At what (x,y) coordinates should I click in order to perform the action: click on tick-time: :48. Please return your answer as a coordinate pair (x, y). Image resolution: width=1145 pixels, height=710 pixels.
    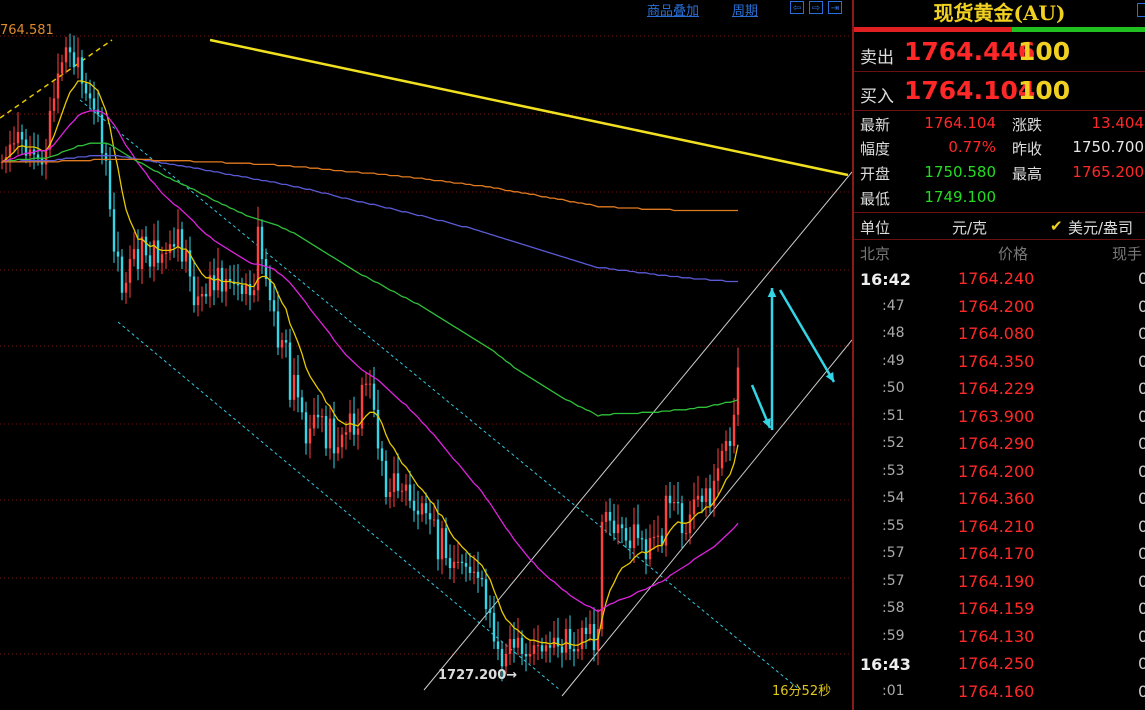
    Looking at the image, I should click on (893, 333).